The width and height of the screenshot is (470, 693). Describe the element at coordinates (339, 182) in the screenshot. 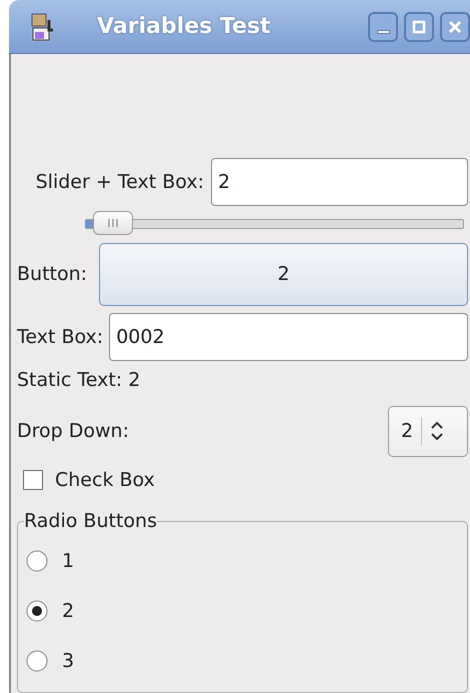

I see `slider-text-field: 2` at that location.